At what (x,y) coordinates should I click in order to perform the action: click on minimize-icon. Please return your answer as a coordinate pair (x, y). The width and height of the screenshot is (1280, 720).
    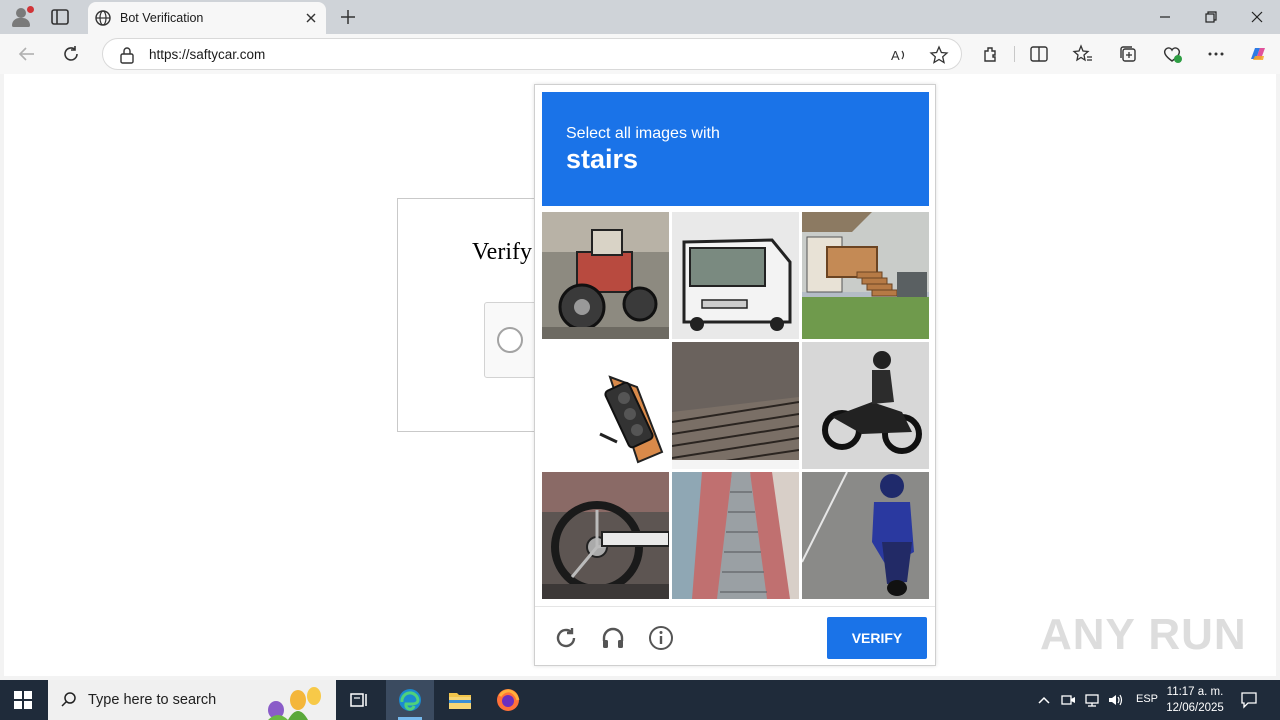
    Looking at the image, I should click on (1165, 17).